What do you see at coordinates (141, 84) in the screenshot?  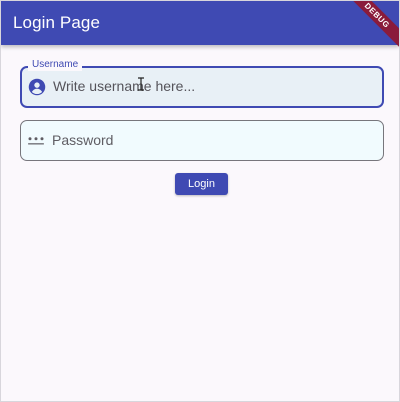 I see `text-cursor-icon` at bounding box center [141, 84].